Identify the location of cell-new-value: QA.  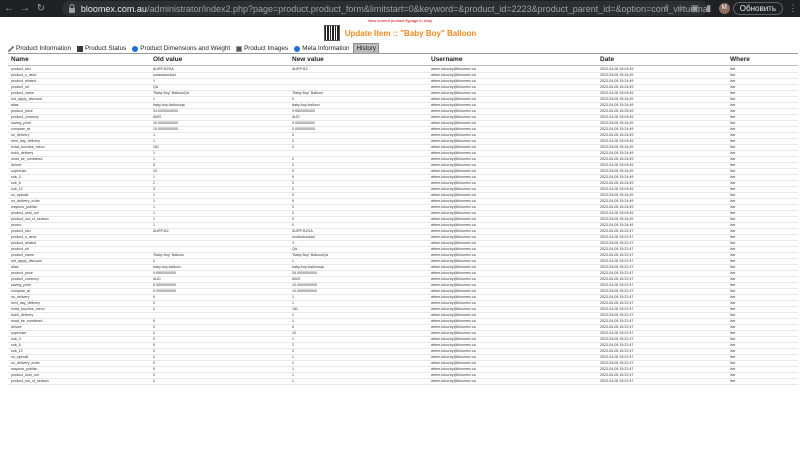
(295, 249).